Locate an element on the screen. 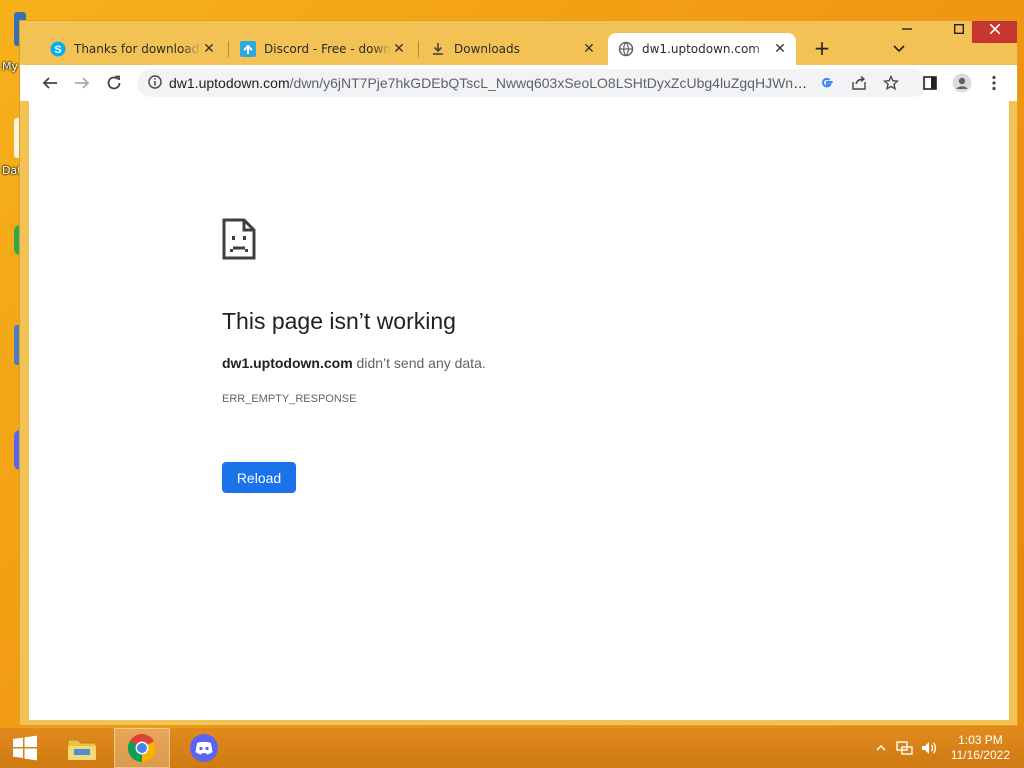 This screenshot has width=1024, height=768. download-icon is located at coordinates (438, 49).